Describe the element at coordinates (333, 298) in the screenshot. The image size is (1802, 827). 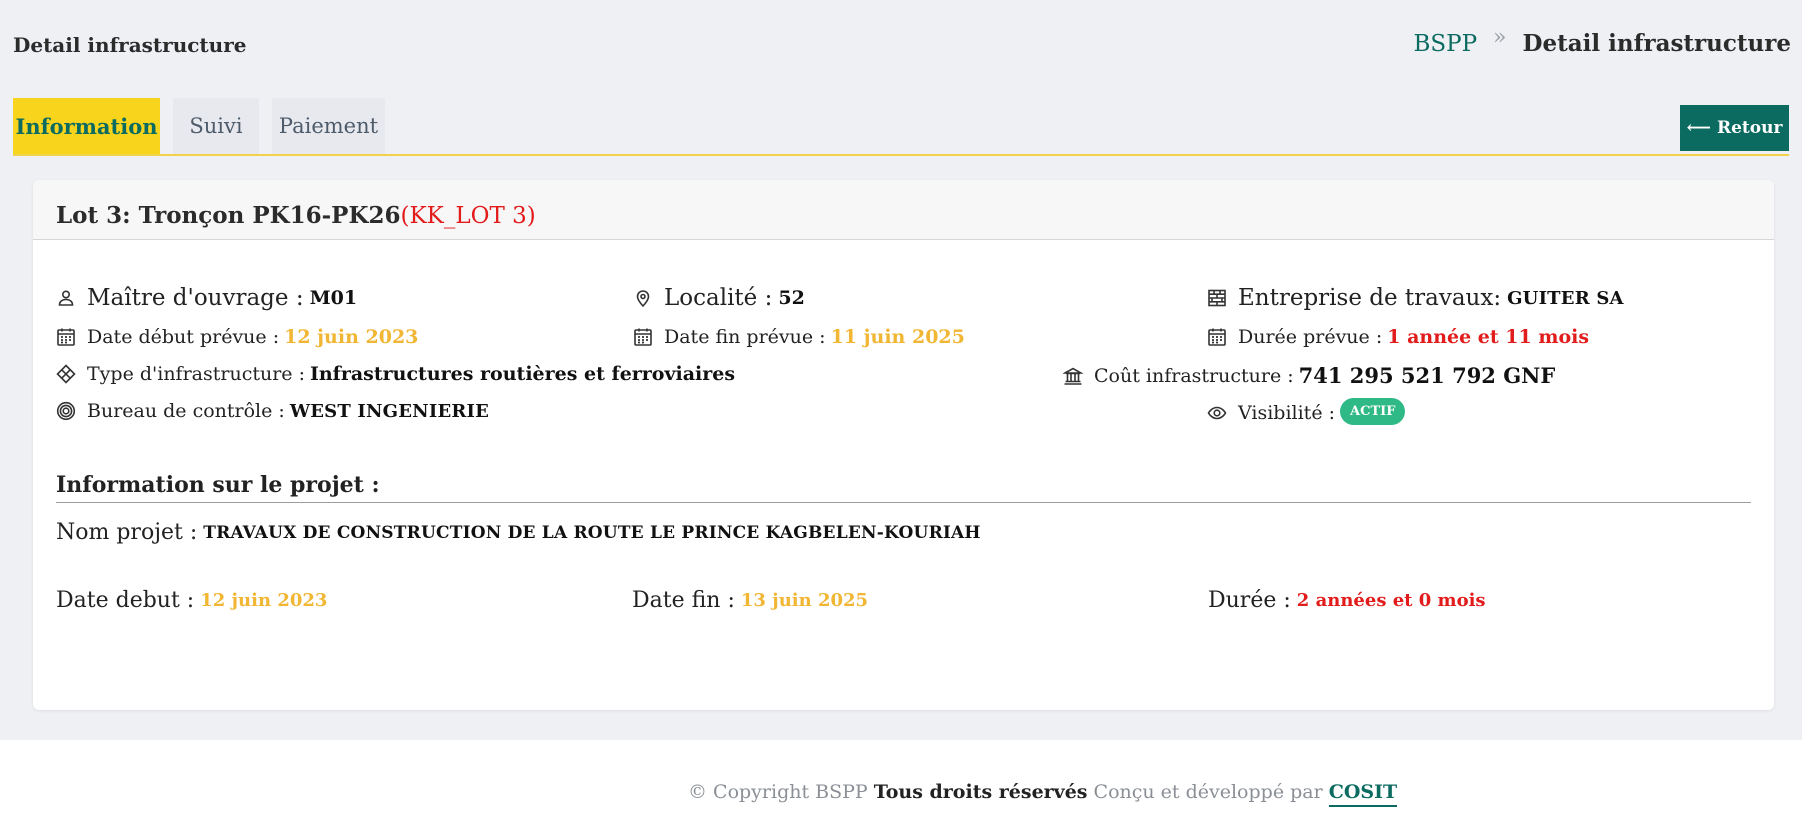
I see `maitre-ouvrage-value: M01` at that location.